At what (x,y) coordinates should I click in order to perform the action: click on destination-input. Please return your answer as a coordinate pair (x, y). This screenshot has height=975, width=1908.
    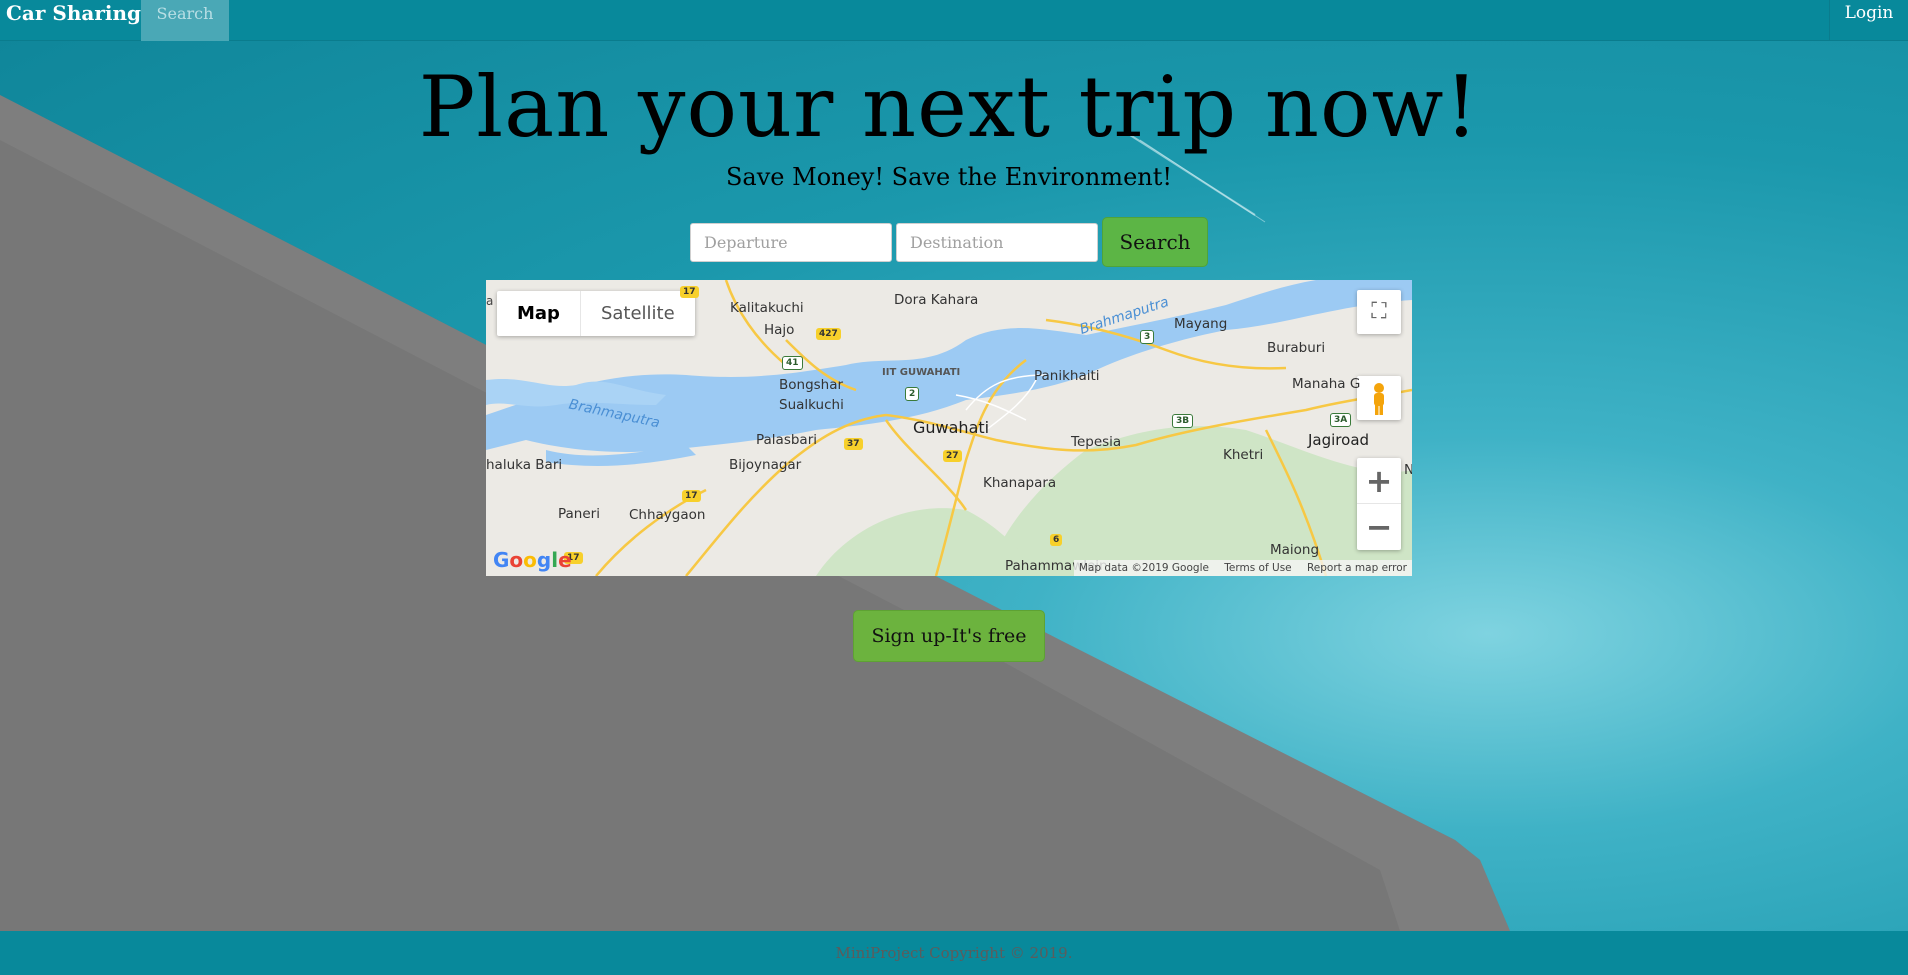
    Looking at the image, I should click on (997, 242).